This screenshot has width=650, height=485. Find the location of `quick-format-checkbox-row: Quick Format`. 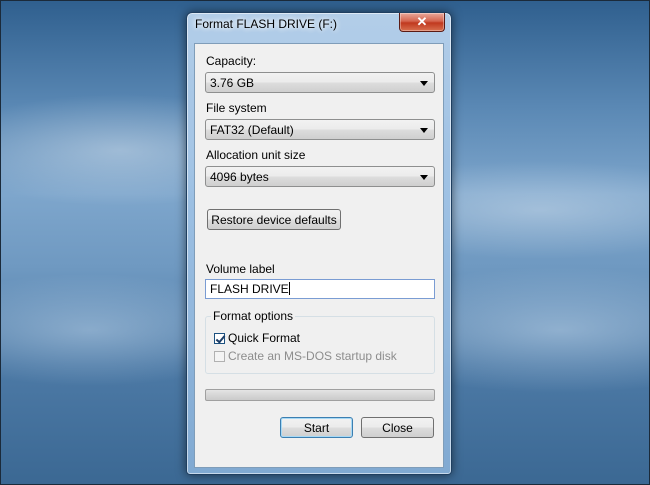

quick-format-checkbox-row: Quick Format is located at coordinates (257, 338).